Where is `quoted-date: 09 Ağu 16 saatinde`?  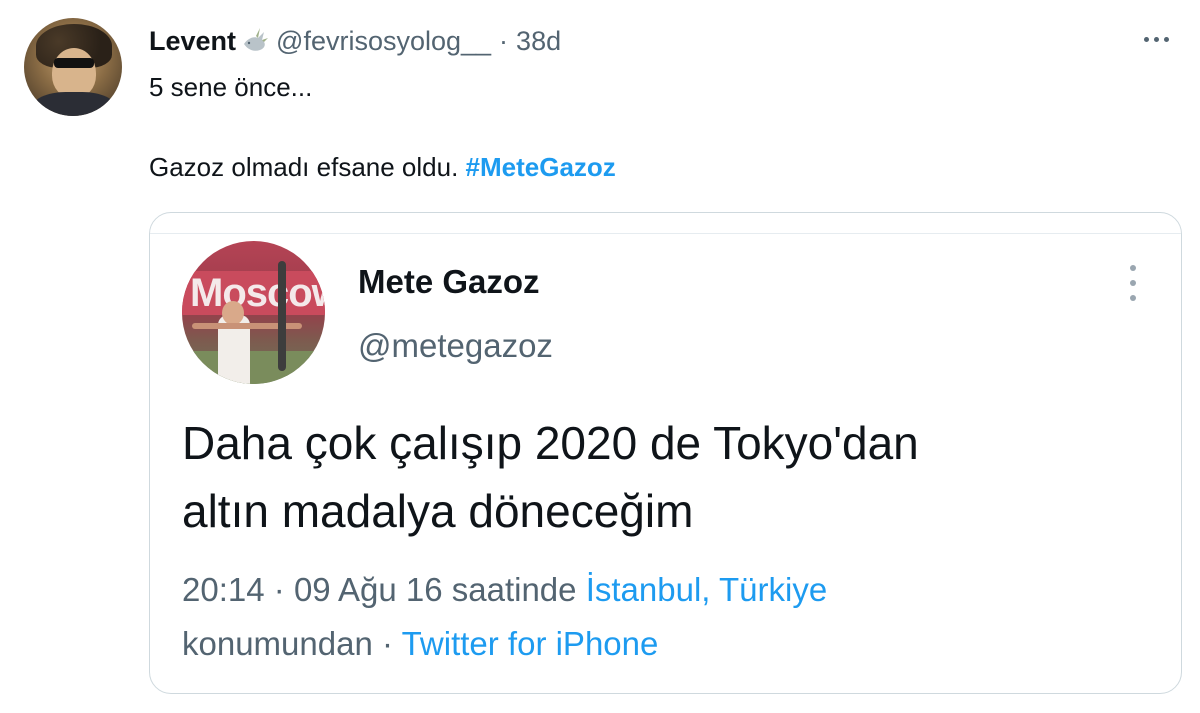 quoted-date: 09 Ağu 16 saatinde is located at coordinates (435, 589).